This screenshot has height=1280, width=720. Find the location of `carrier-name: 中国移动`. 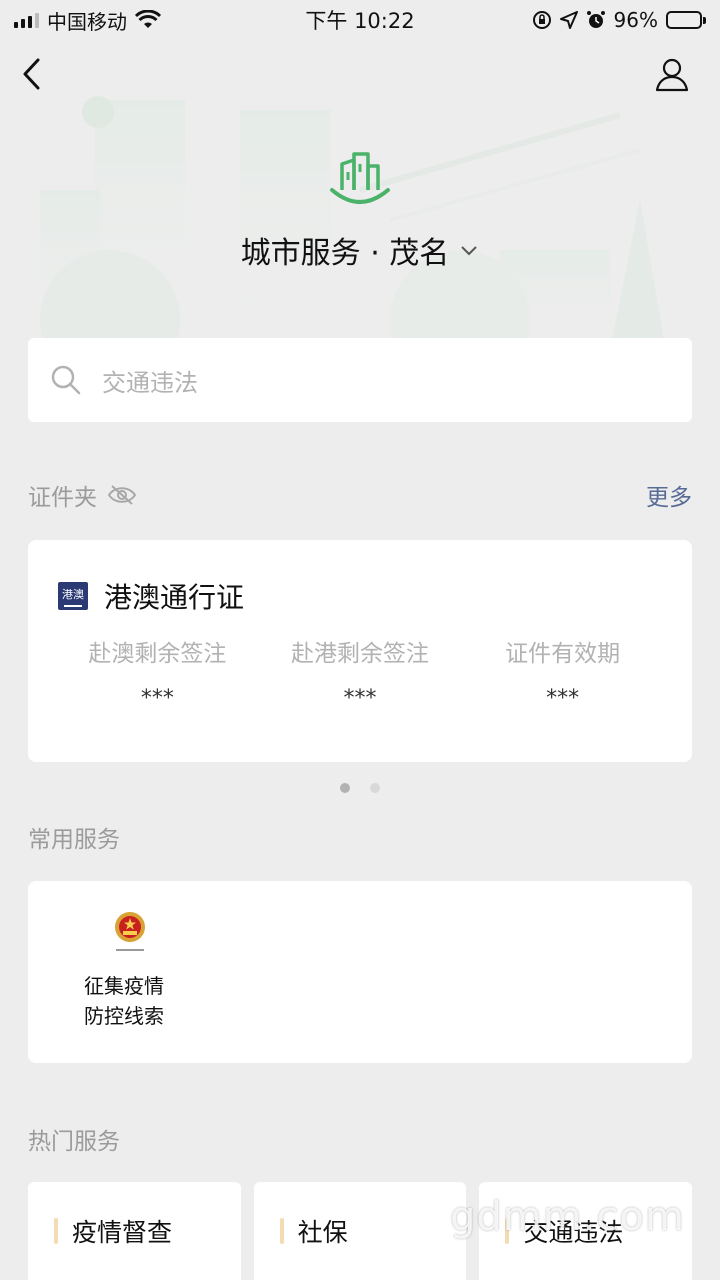

carrier-name: 中国移动 is located at coordinates (87, 21).